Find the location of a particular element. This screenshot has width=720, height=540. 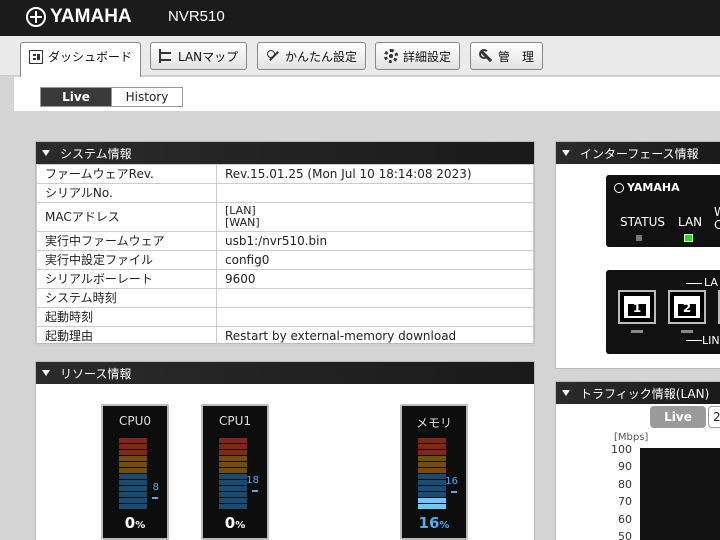

y-tick-label: 100 is located at coordinates (621, 449).